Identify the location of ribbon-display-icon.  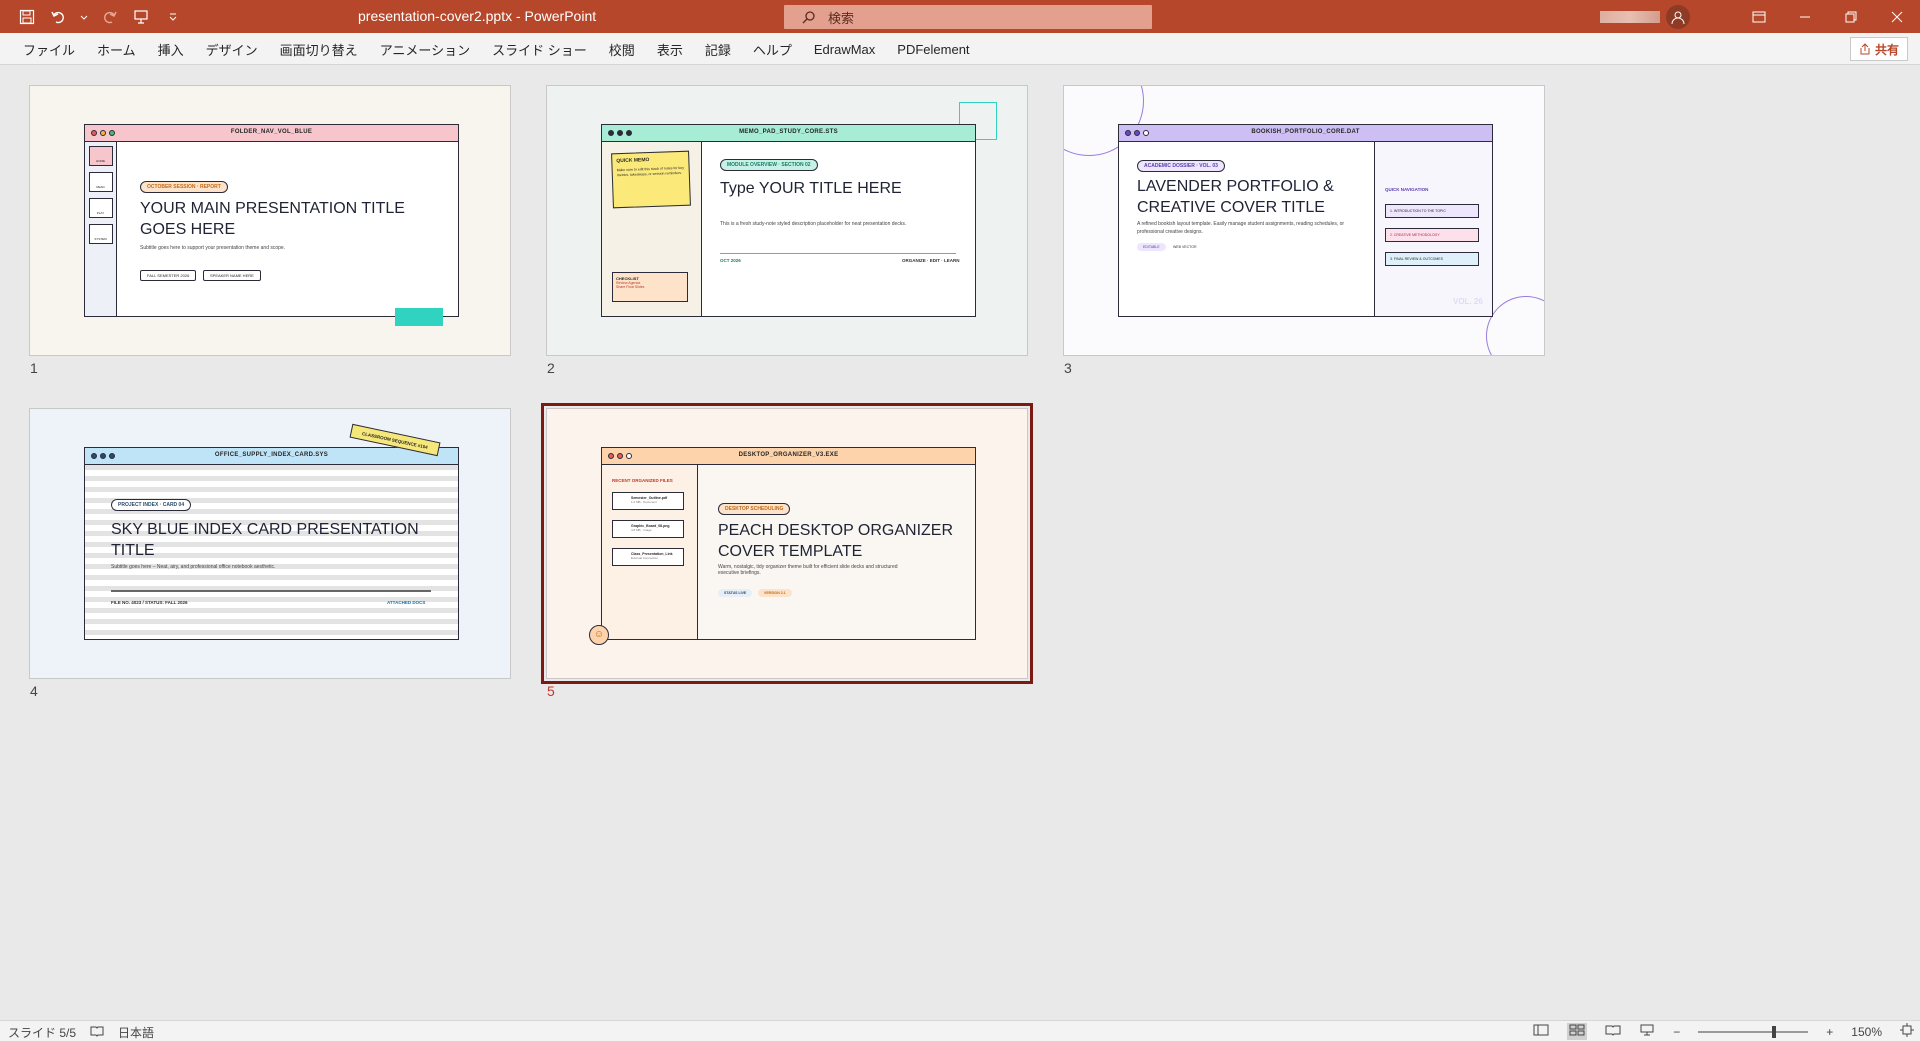
(1759, 16).